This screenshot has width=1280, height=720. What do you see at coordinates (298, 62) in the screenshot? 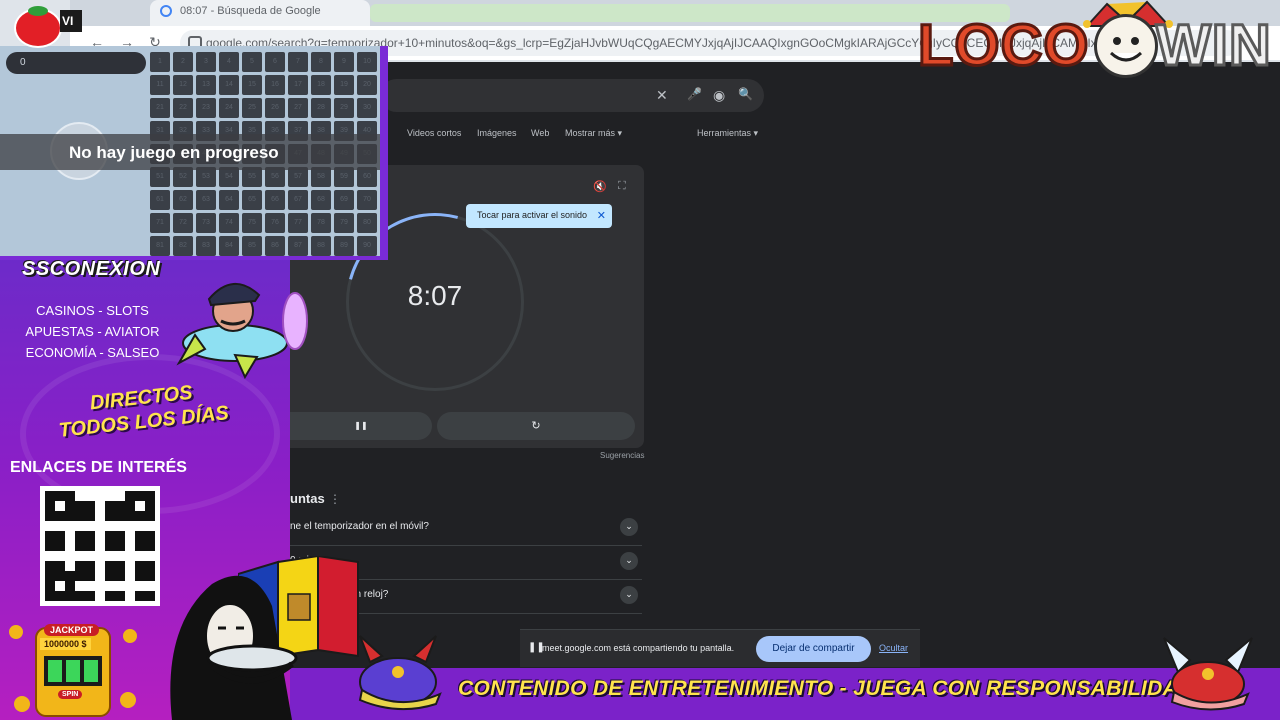
I see `keno-number: 7` at bounding box center [298, 62].